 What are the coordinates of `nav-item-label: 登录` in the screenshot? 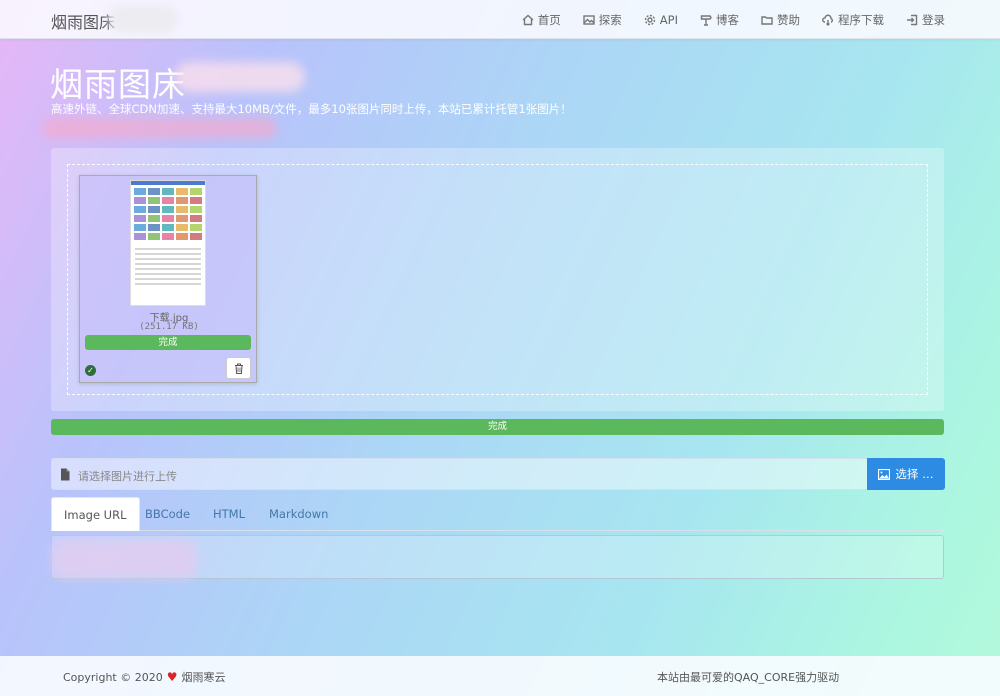 It's located at (933, 19).